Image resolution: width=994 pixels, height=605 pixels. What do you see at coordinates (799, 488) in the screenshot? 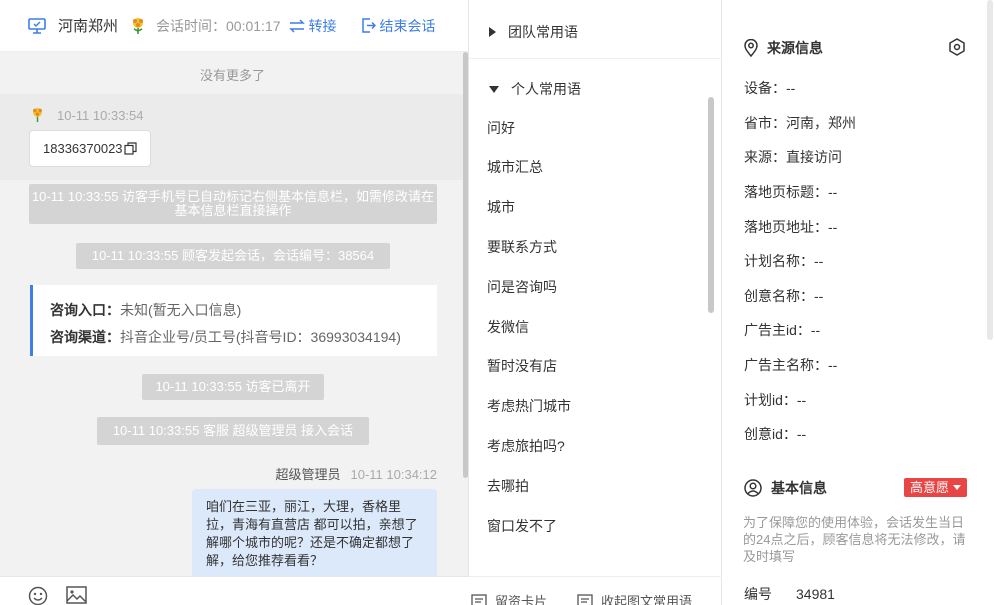
I see `basic-info-label: 基本信息` at bounding box center [799, 488].